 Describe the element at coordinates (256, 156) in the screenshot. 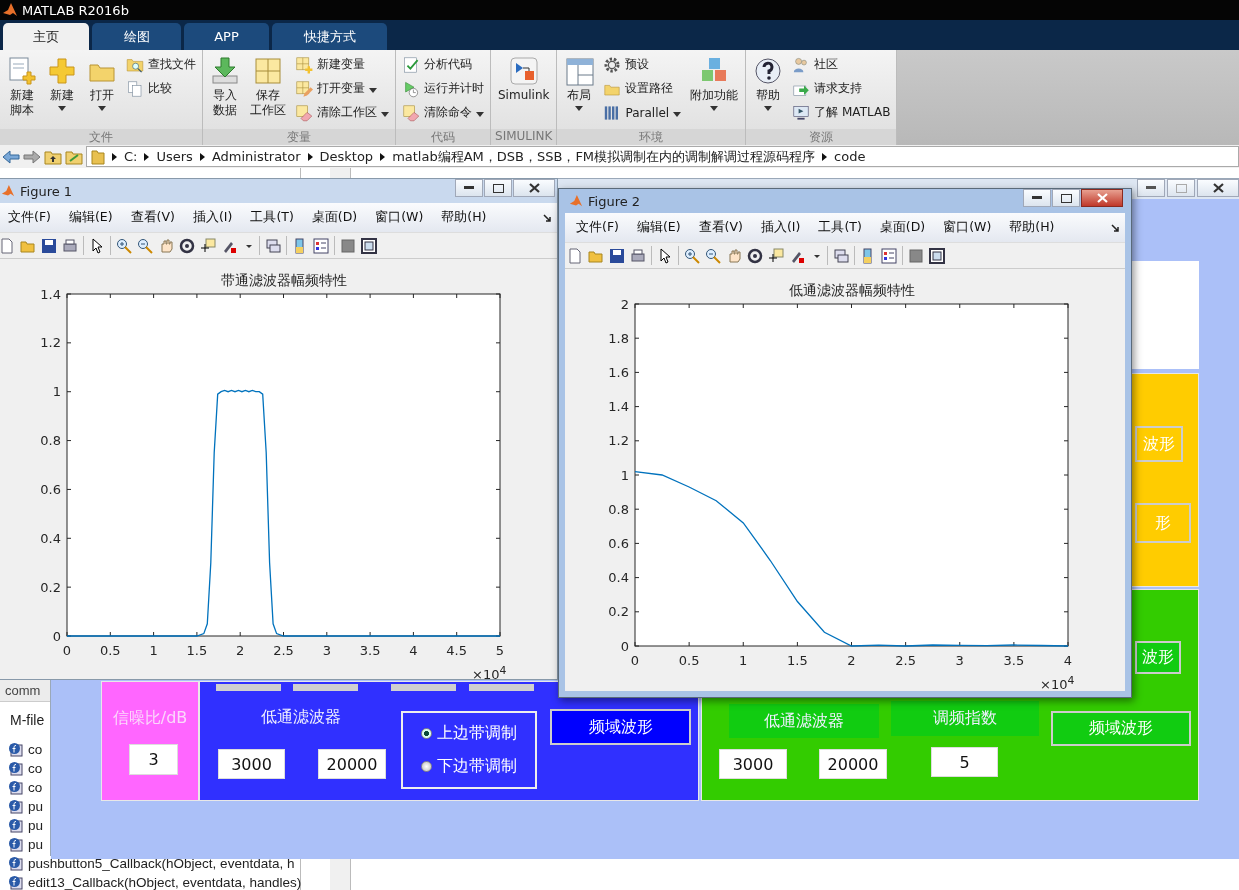

I see `breadcrumb: Administrator` at that location.